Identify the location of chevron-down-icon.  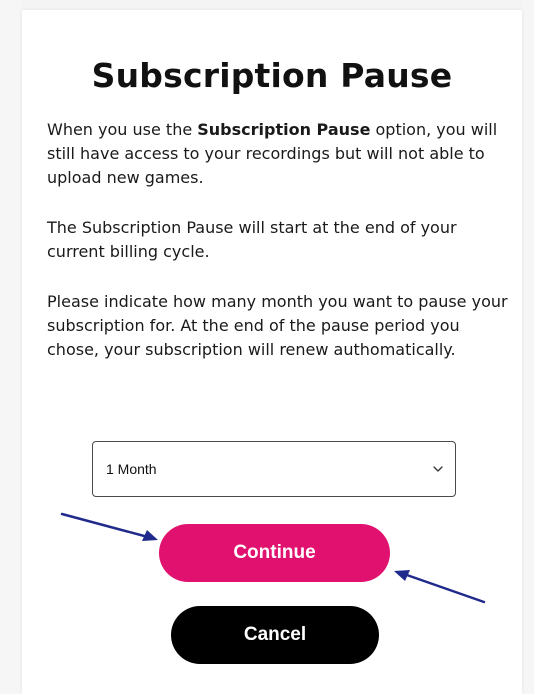
(438, 469).